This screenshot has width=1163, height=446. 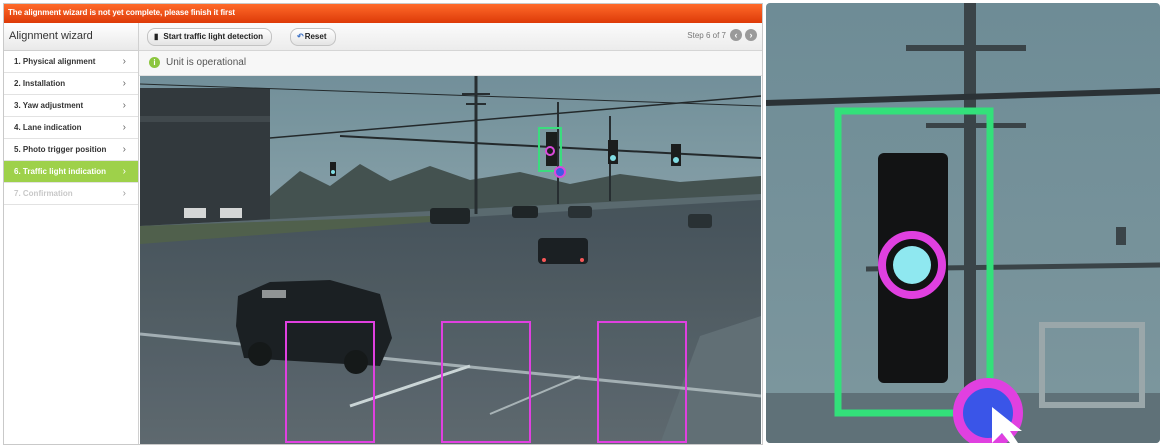 I want to click on sidebar-item-yaw-adjustment: 3. Yaw adjustment ›, so click(x=71, y=106).